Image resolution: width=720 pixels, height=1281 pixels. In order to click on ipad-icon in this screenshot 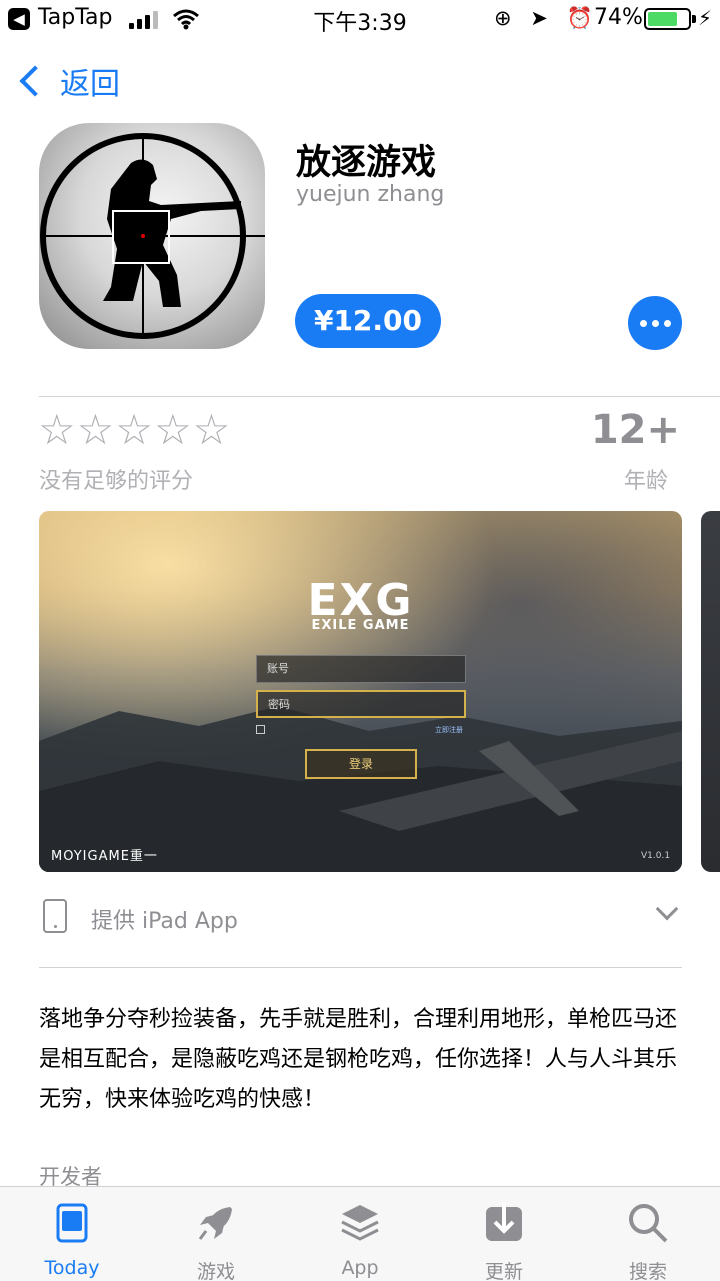, I will do `click(55, 916)`.